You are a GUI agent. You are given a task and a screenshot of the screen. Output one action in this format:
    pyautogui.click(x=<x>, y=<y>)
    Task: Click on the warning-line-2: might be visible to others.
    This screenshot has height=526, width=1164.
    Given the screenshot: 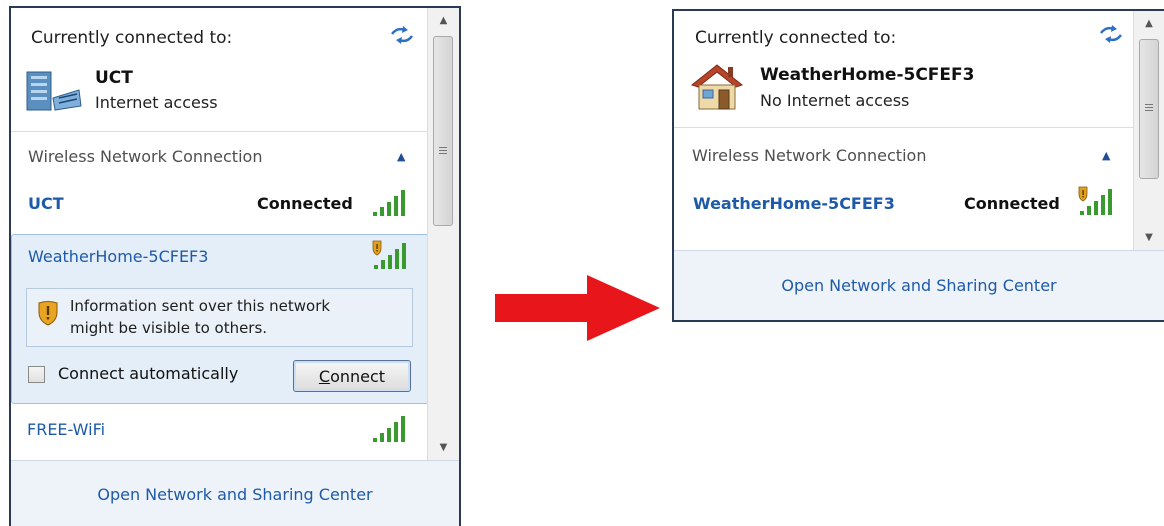 What is the action you would take?
    pyautogui.click(x=169, y=328)
    